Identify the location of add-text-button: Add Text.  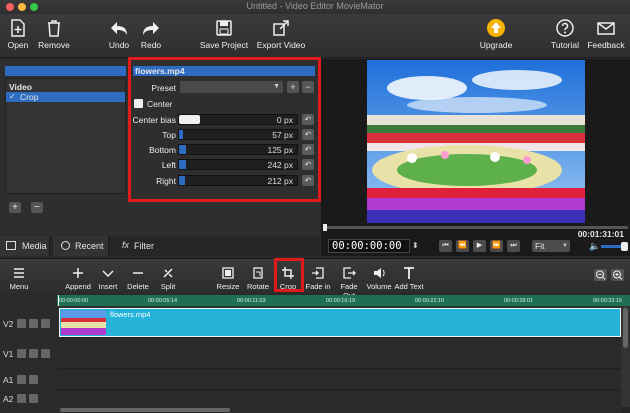
(409, 278).